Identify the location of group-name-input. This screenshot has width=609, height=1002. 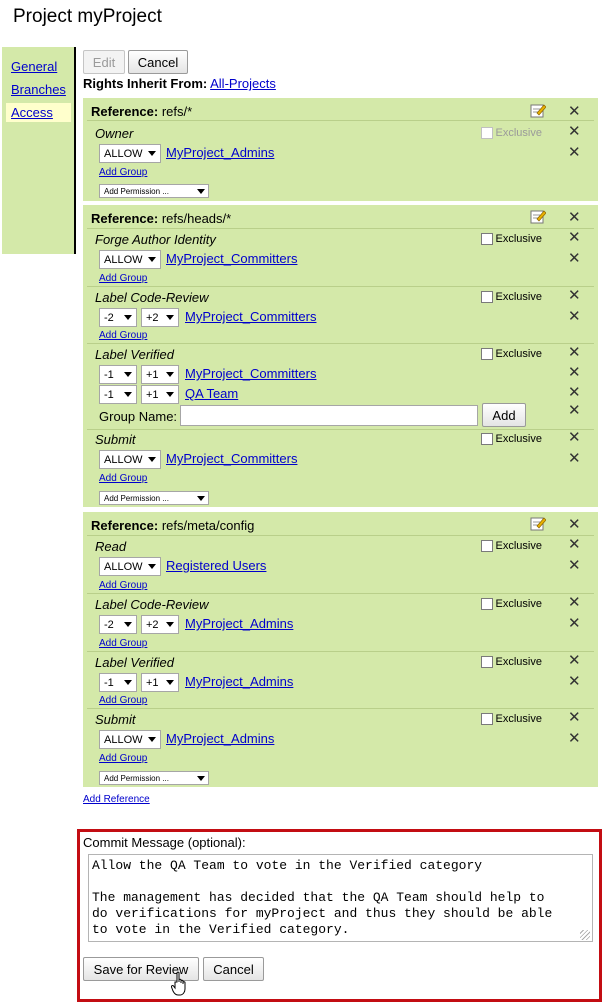
(329, 415).